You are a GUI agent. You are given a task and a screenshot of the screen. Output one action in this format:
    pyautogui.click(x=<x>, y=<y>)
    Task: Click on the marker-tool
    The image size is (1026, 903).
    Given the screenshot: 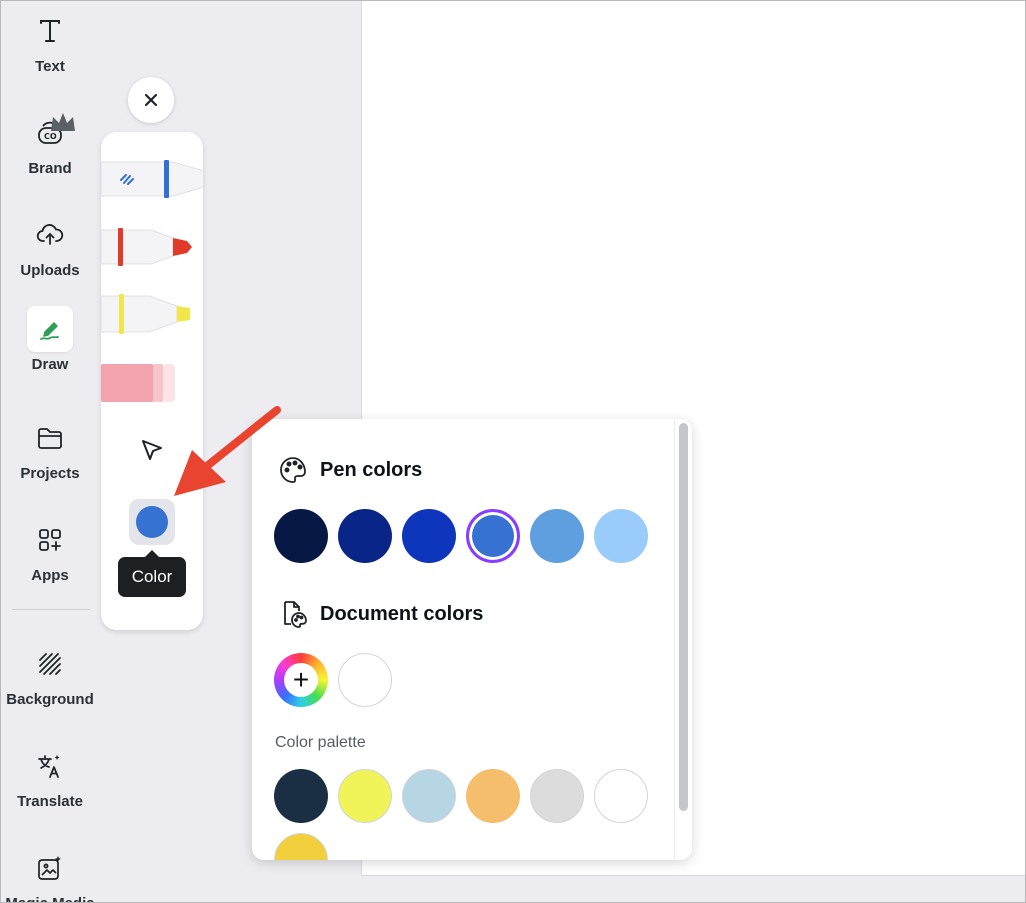 What is the action you would take?
    pyautogui.click(x=151, y=247)
    